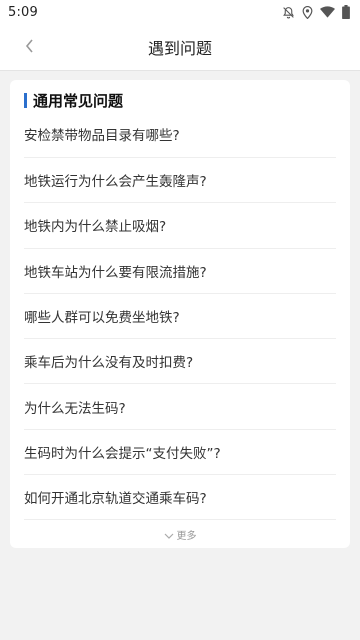 The image size is (360, 640). I want to click on more-button: 更多, so click(180, 534).